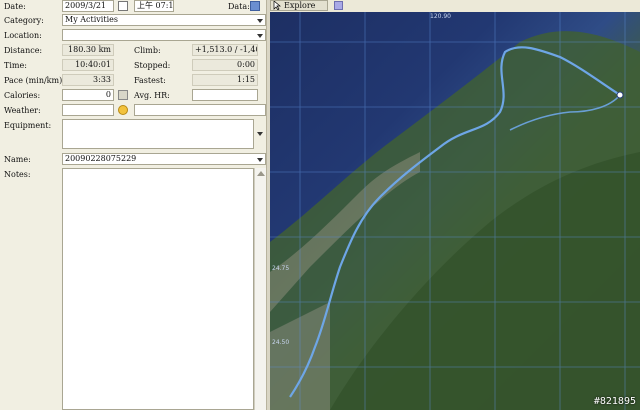 The image size is (640, 410). What do you see at coordinates (225, 65) in the screenshot?
I see `stopped-value: 0:00` at bounding box center [225, 65].